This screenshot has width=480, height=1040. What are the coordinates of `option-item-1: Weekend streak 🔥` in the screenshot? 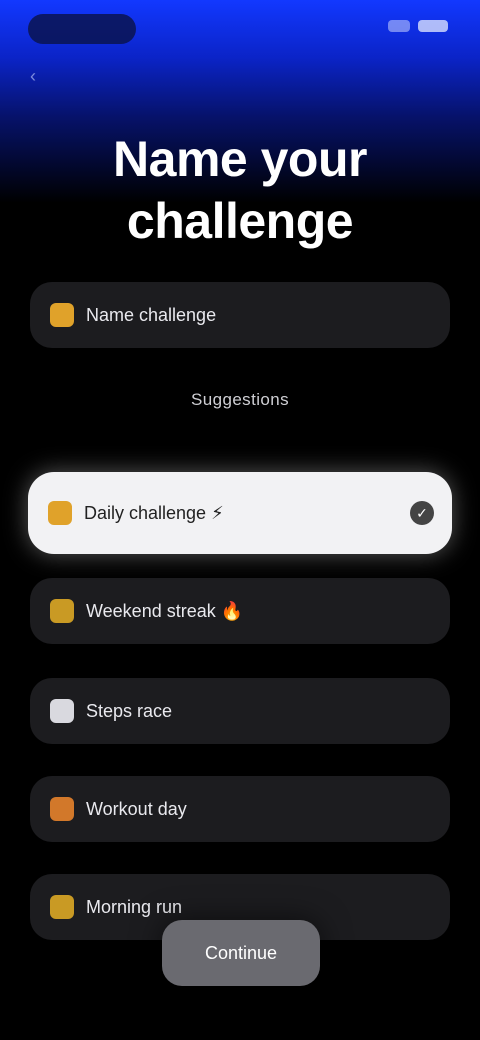 It's located at (240, 611).